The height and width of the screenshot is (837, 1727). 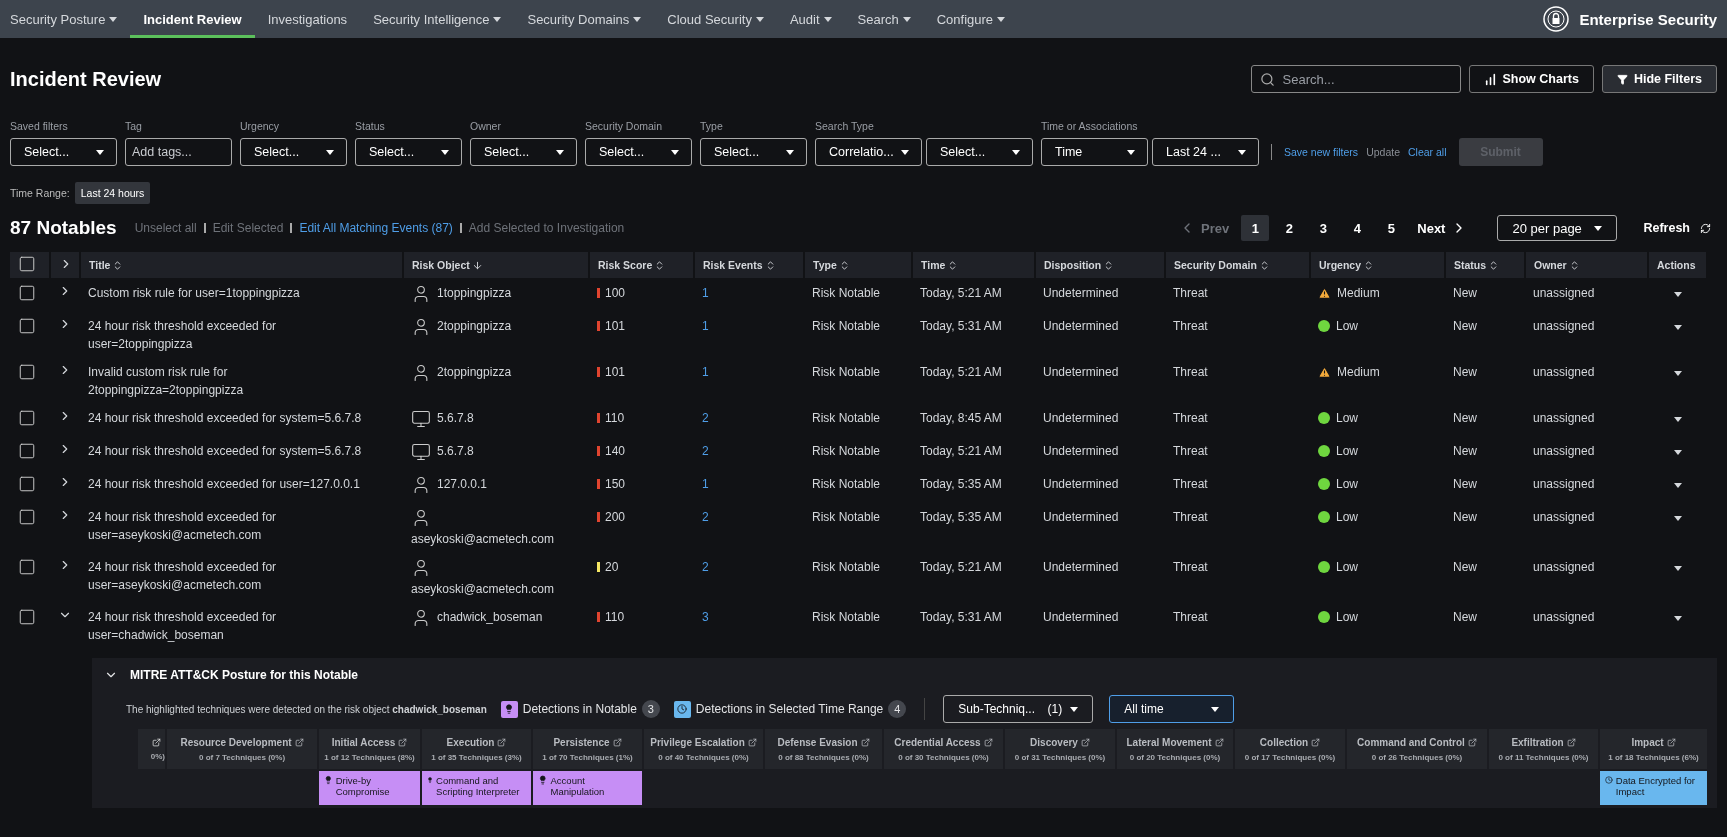 I want to click on count-badge: 3, so click(x=650, y=709).